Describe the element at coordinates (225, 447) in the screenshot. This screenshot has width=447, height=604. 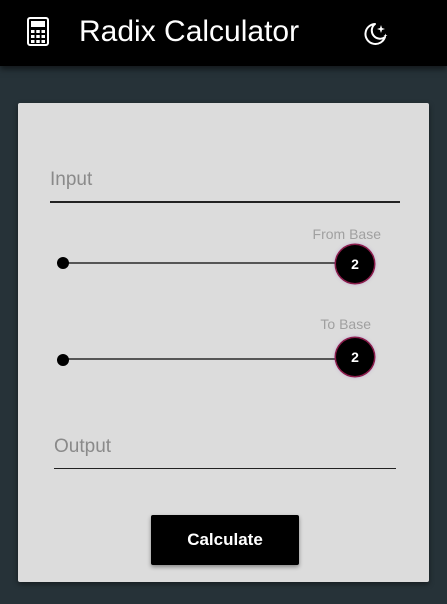
I see `output-field` at that location.